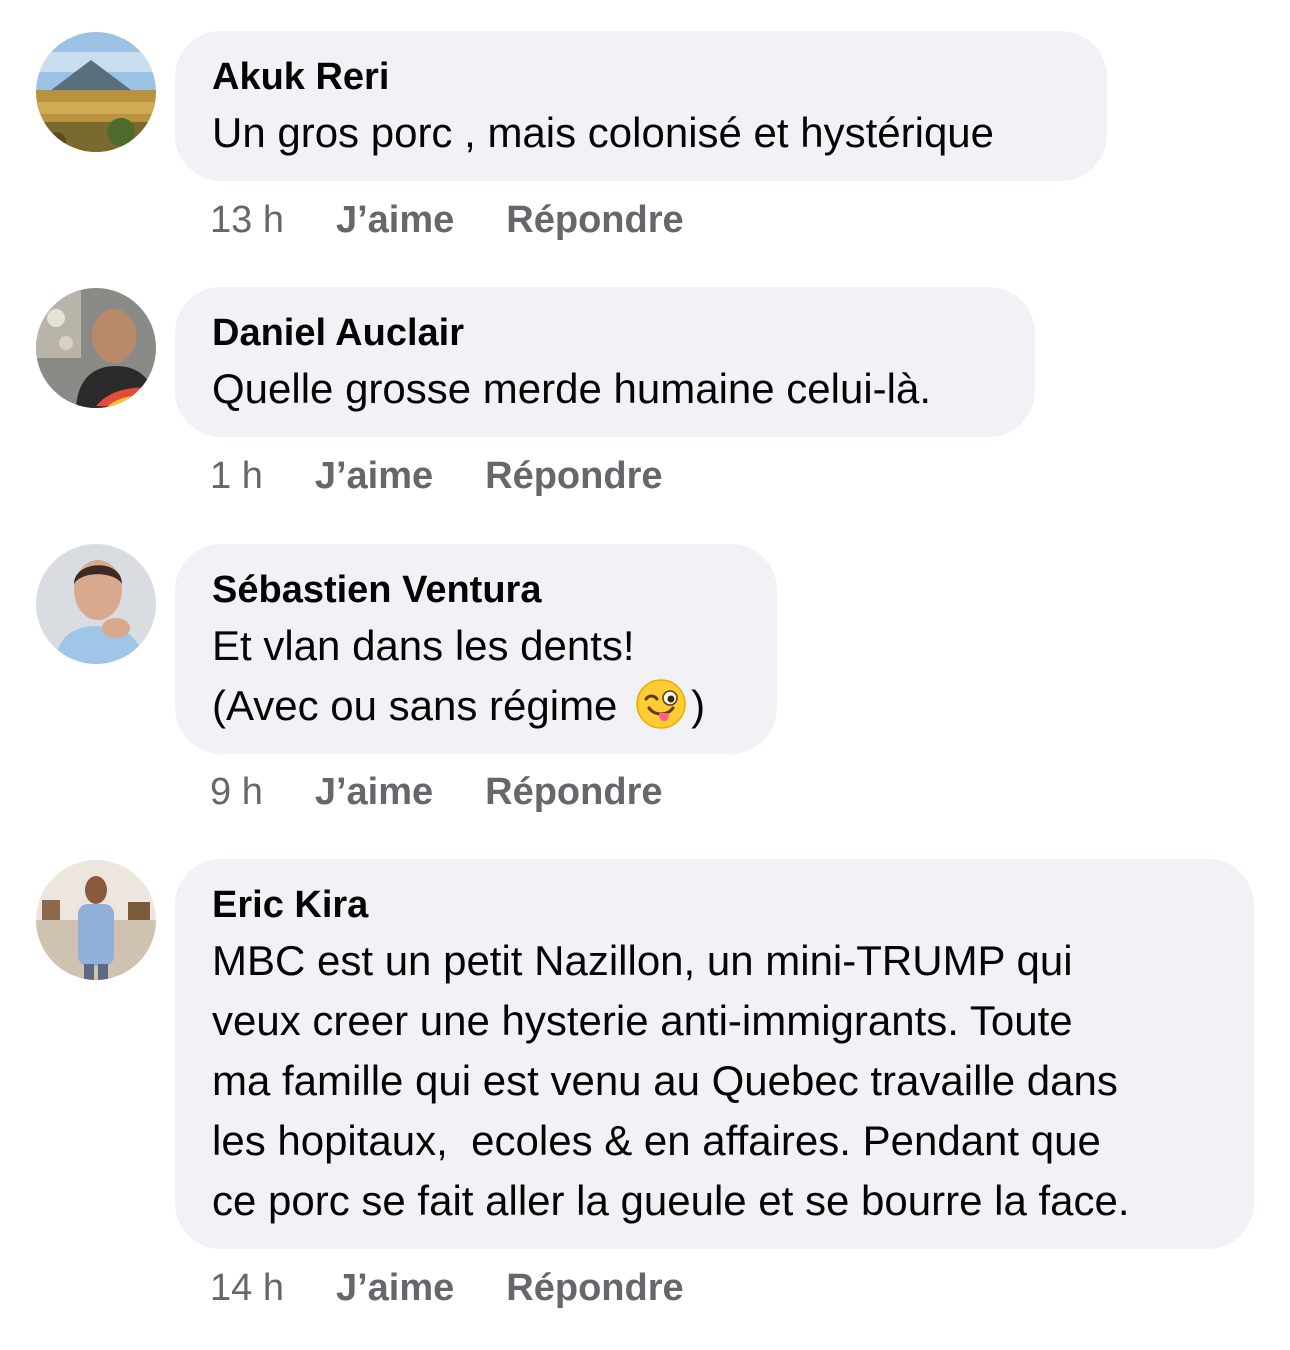 Image resolution: width=1290 pixels, height=1350 pixels. Describe the element at coordinates (423, 645) in the screenshot. I see `comment-text-line: Et vlan dans les dents!` at that location.